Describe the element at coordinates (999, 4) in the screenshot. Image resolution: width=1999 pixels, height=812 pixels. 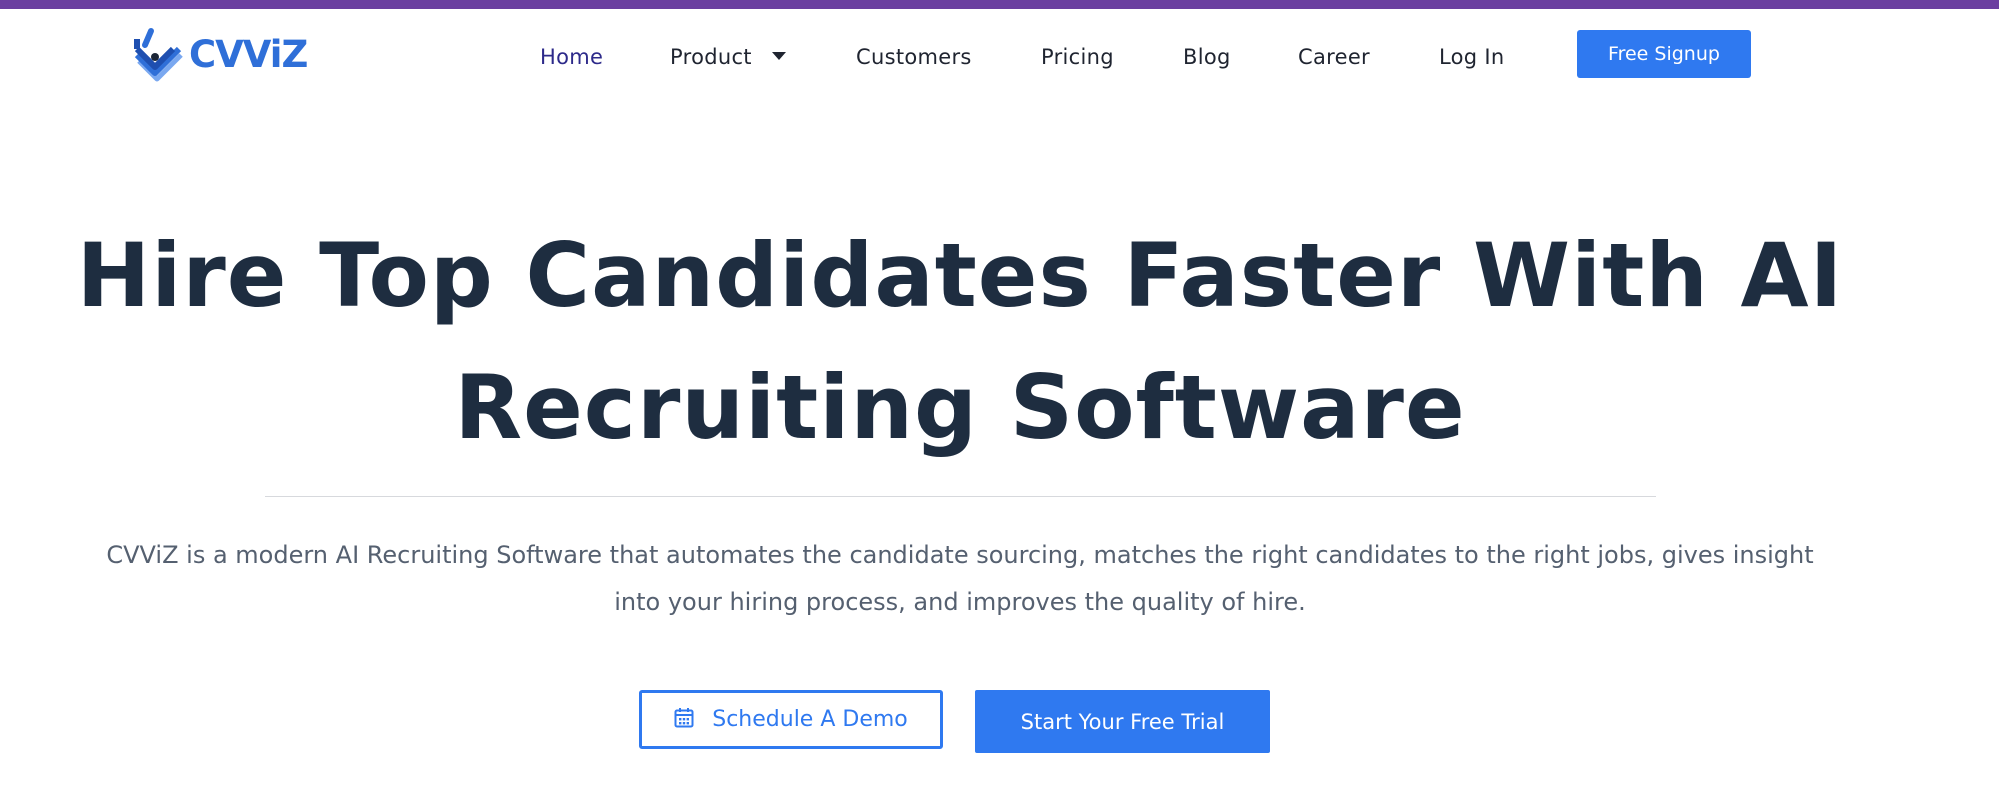
I see `top-accent-bar` at that location.